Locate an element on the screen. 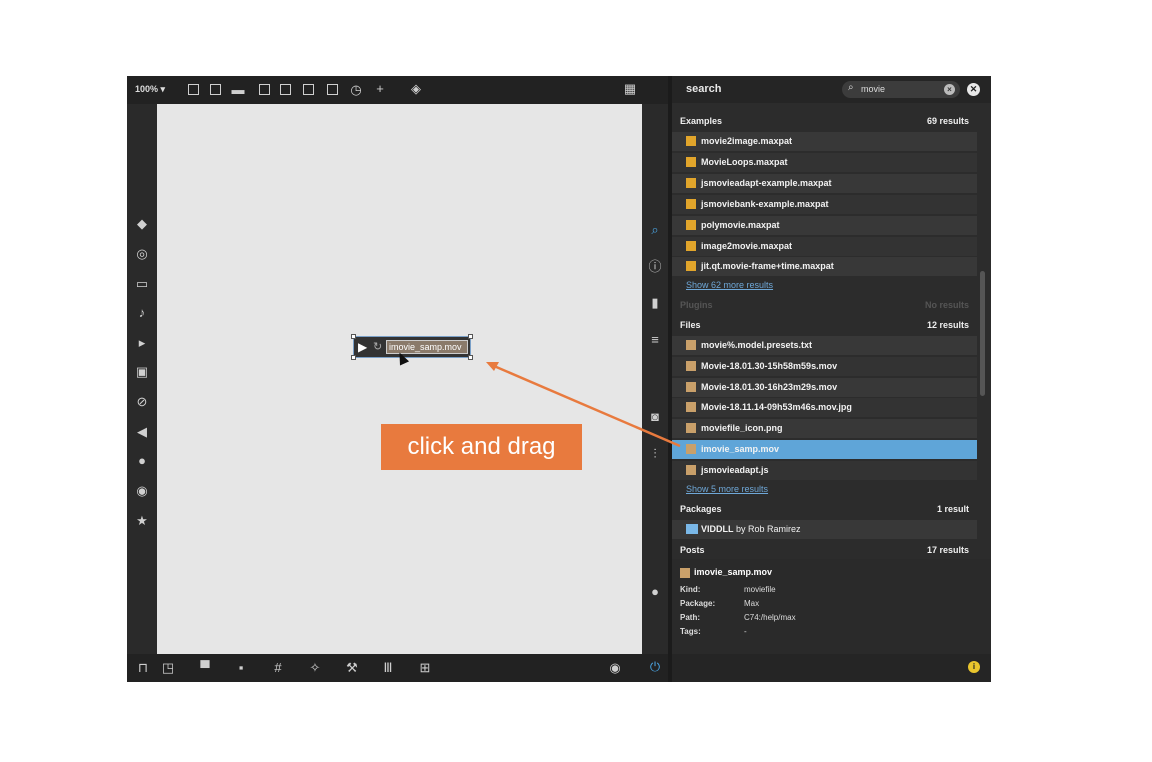  search-input: ⌕ movie × is located at coordinates (901, 89).